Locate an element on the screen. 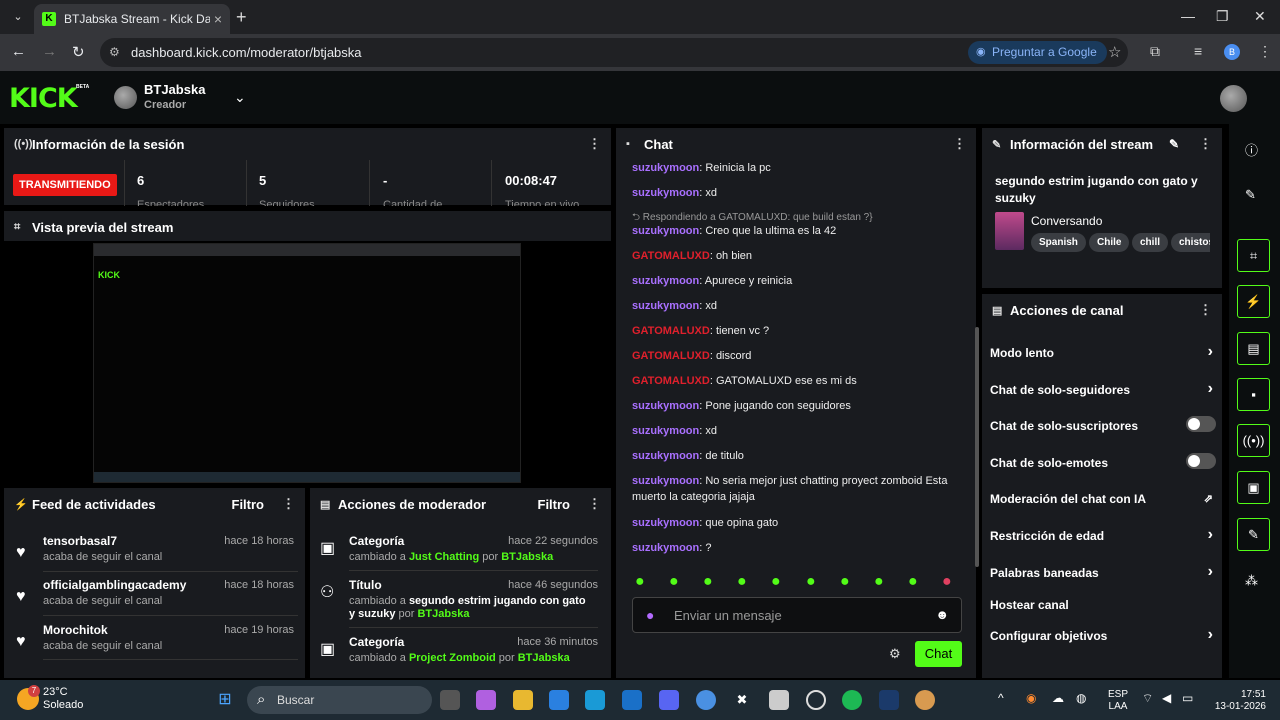 The image size is (1280, 720). menu-dots-icon: ⋮ is located at coordinates (1265, 51).